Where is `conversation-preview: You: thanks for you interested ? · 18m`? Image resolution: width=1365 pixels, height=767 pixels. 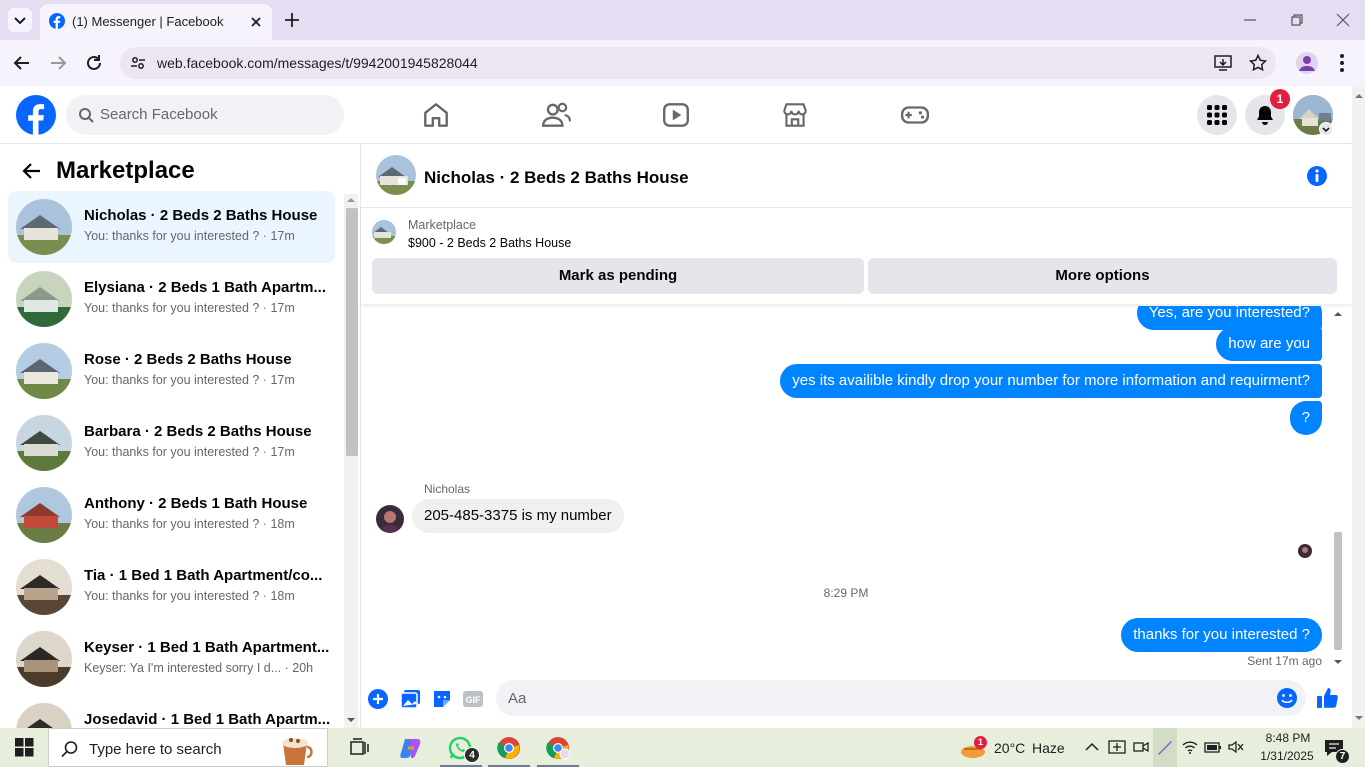 conversation-preview: You: thanks for you interested ? · 18m is located at coordinates (189, 596).